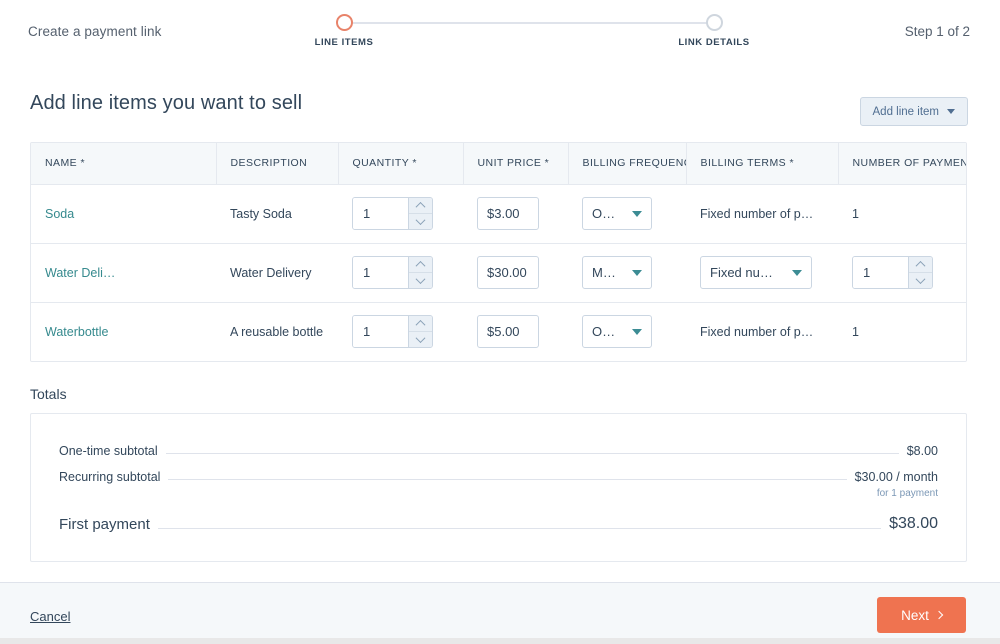 The height and width of the screenshot is (644, 1000). I want to click on column-header-number-of-payments: NUMBER OF PAYMENTS, so click(902, 164).